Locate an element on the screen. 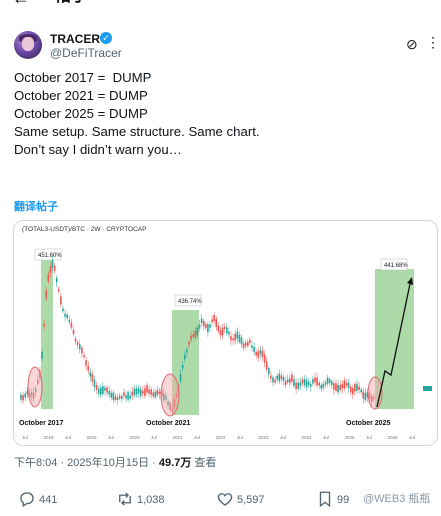  tweet-line: October 2025 = DUMP is located at coordinates (81, 113).